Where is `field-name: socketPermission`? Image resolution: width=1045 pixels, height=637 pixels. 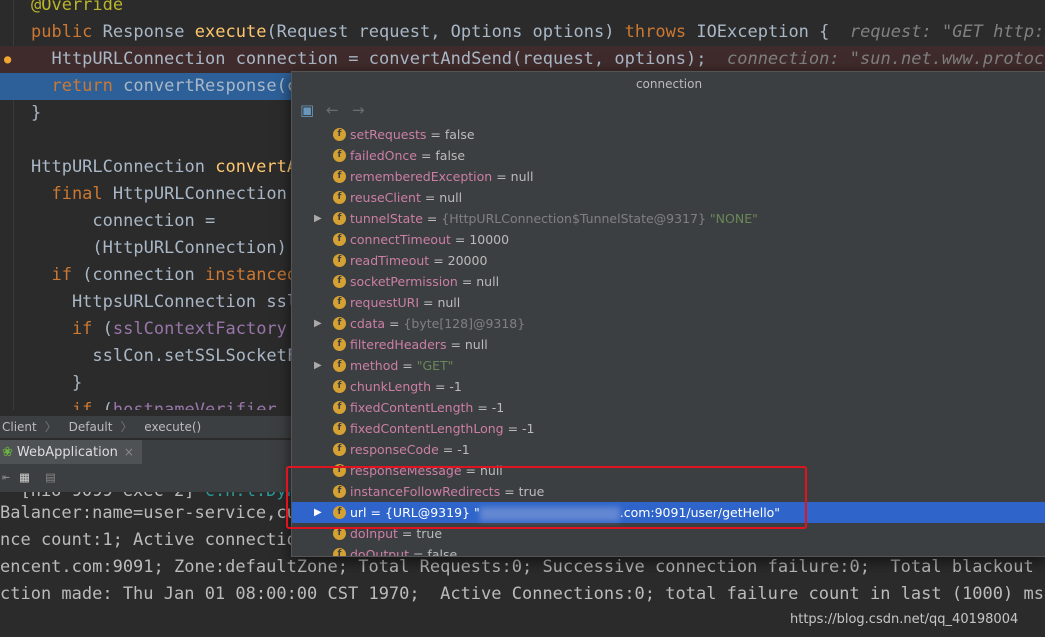
field-name: socketPermission is located at coordinates (404, 281).